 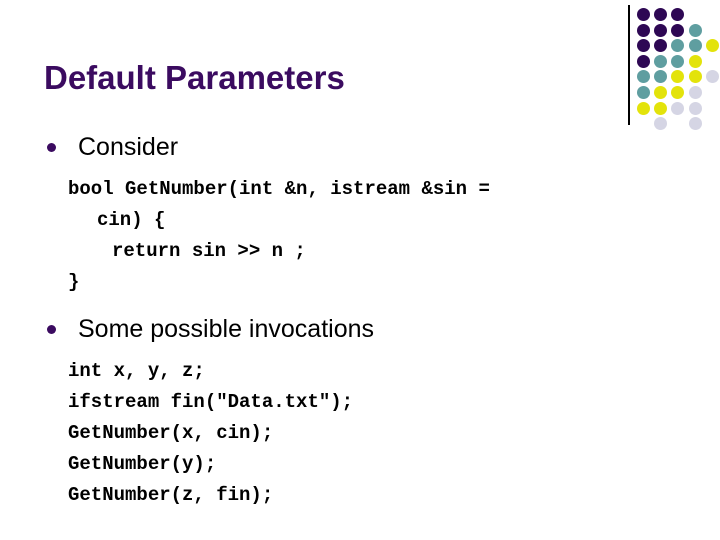 What do you see at coordinates (74, 282) in the screenshot?
I see `code-line: }` at bounding box center [74, 282].